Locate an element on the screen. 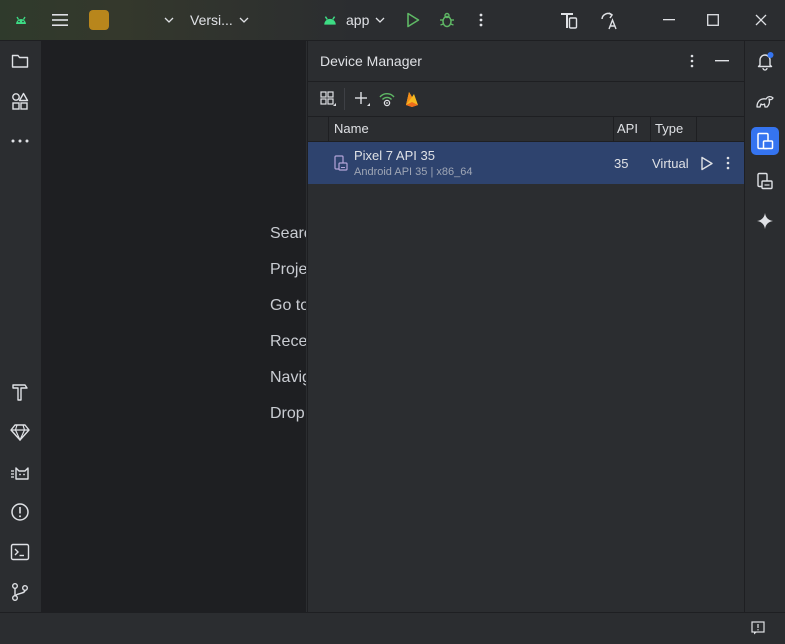  terminal-icon is located at coordinates (20, 552).